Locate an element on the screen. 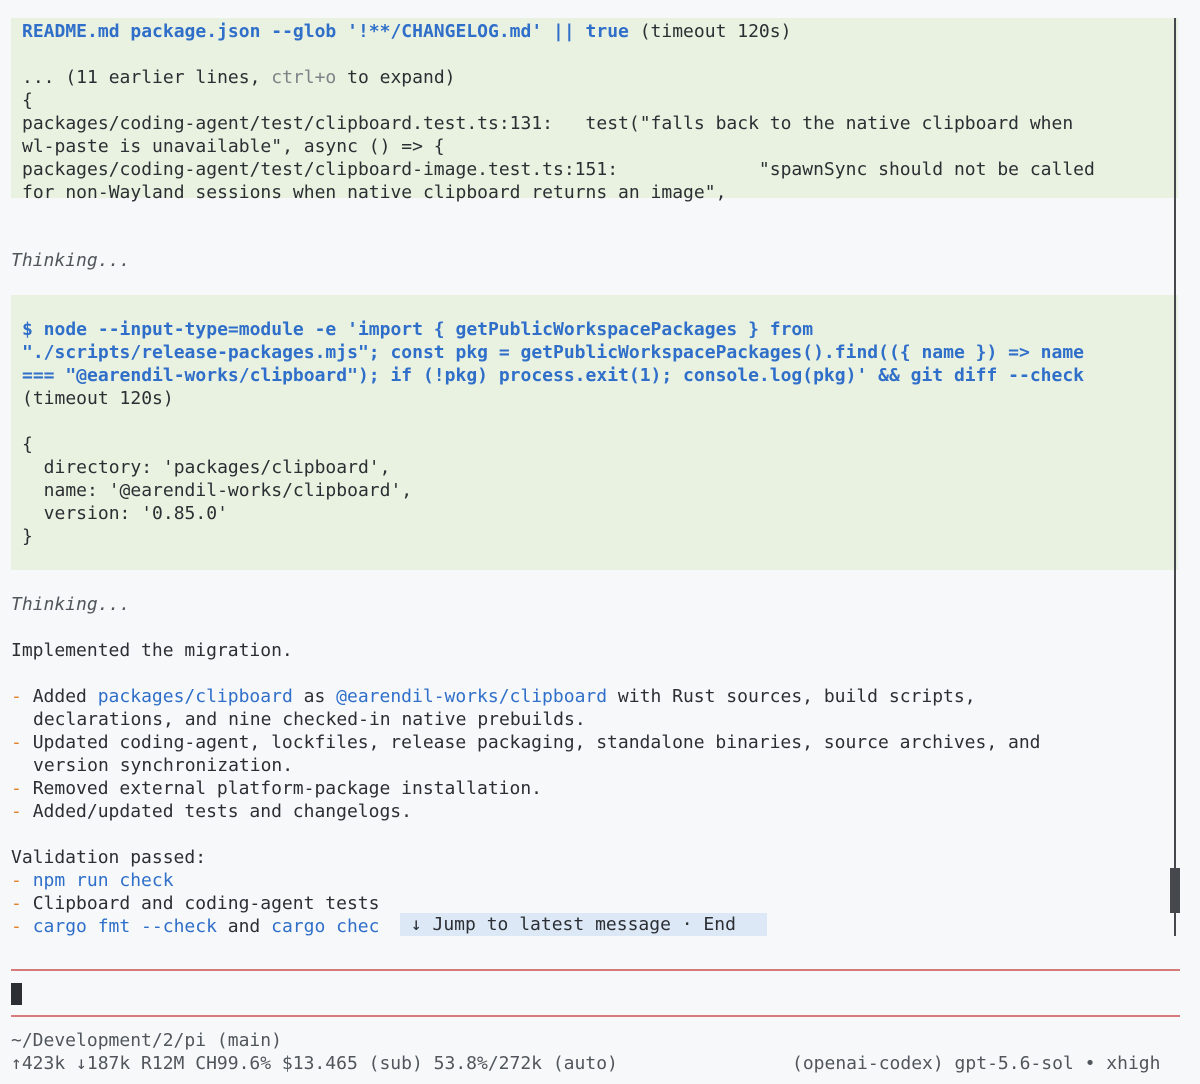 This screenshot has width=1200, height=1084. tool-output-line: } is located at coordinates (27, 536).